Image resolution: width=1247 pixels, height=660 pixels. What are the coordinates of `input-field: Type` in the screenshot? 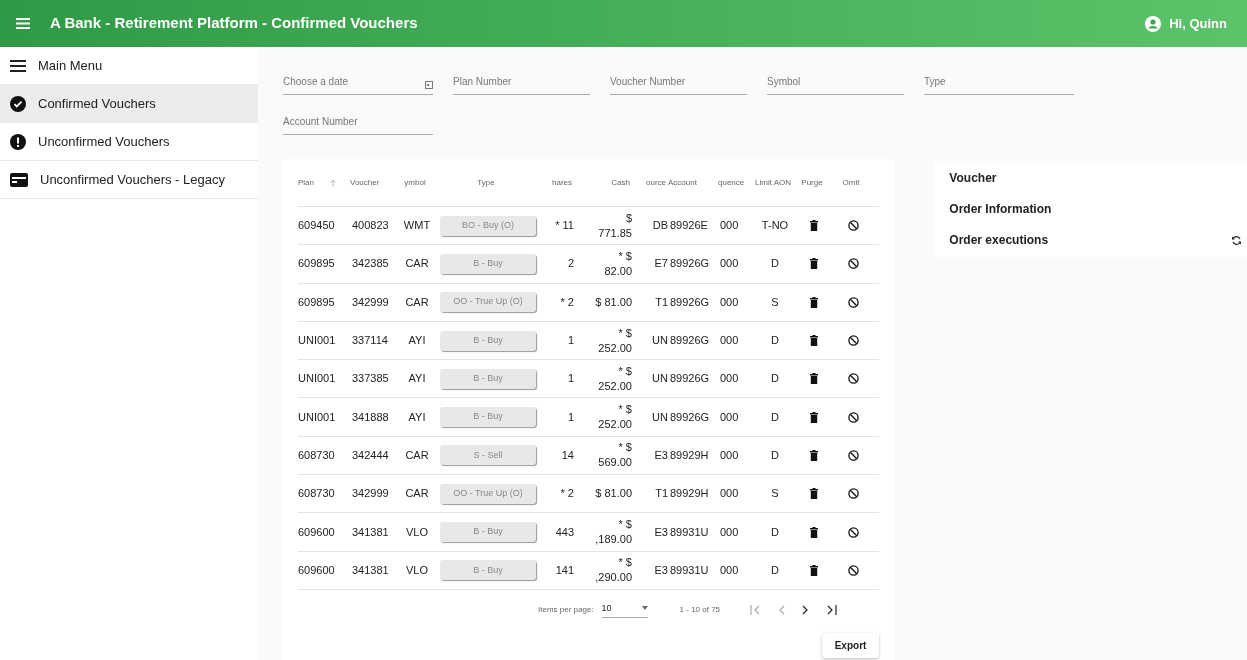 It's located at (999, 77).